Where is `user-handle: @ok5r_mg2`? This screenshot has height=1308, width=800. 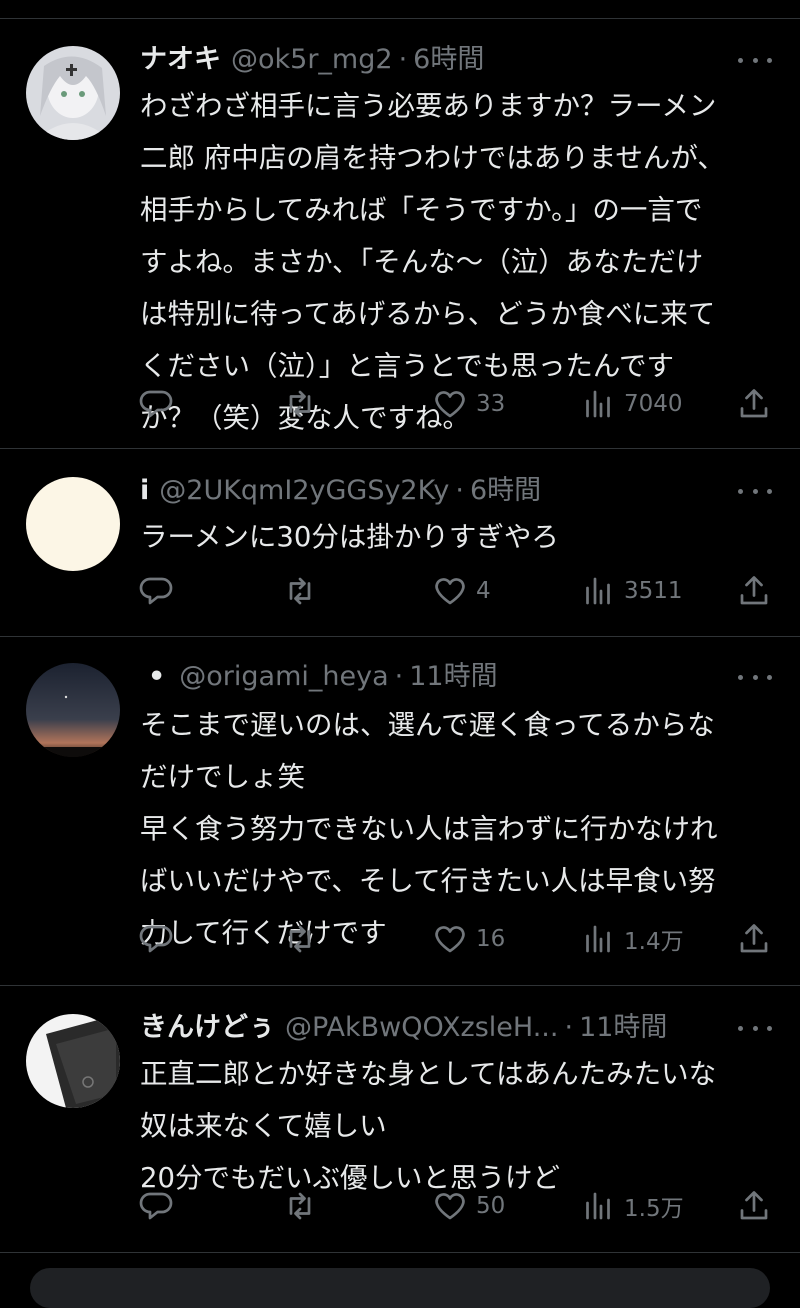
user-handle: @ok5r_mg2 is located at coordinates (312, 60).